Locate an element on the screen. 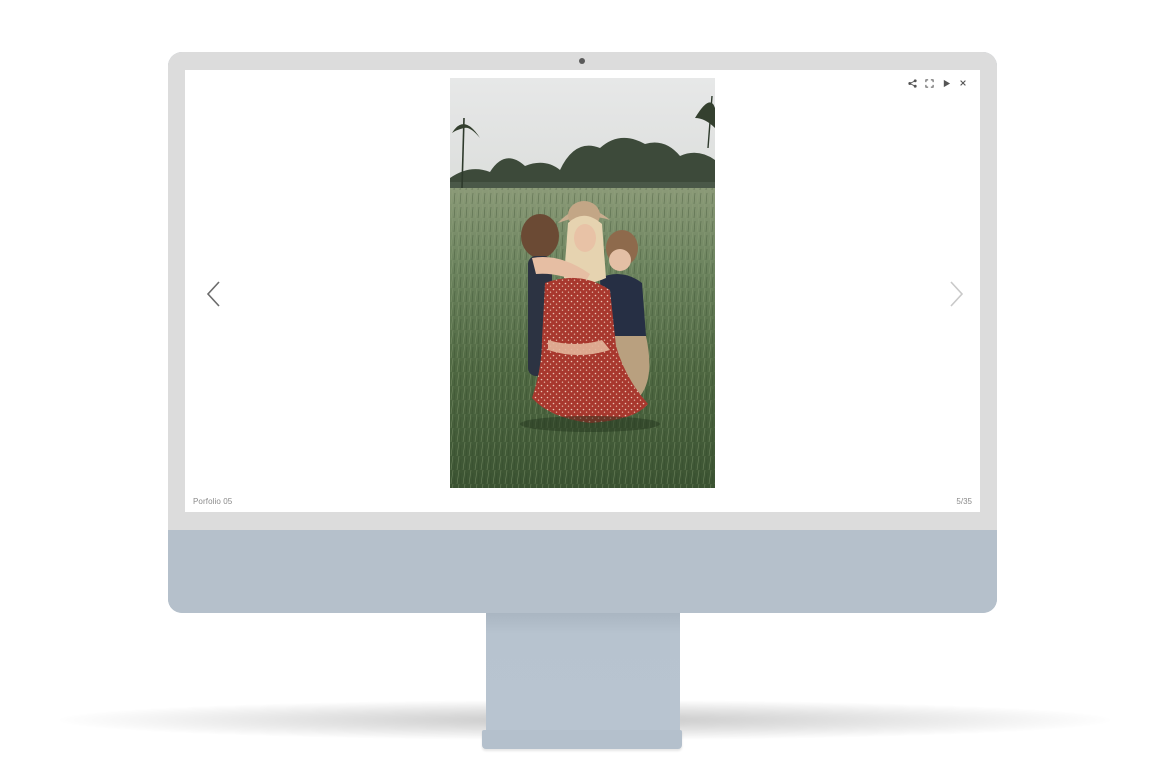  chevron-left-icon is located at coordinates (214, 294).